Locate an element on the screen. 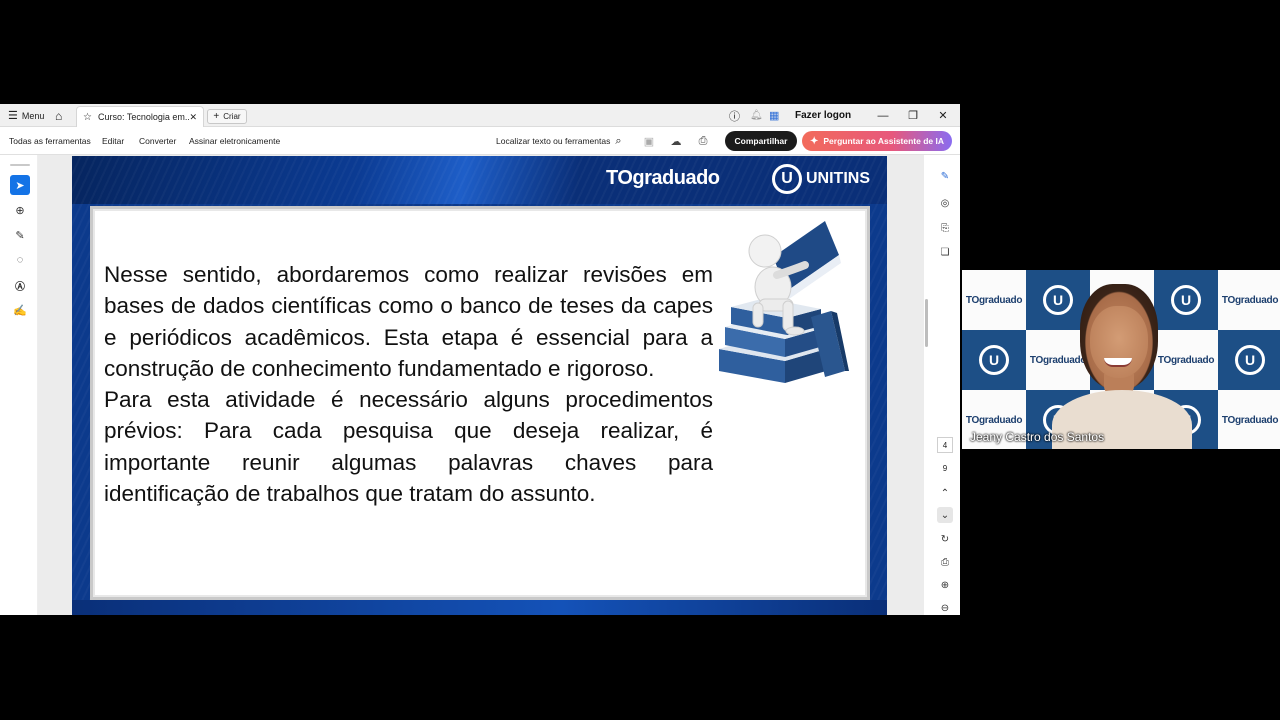 This screenshot has height=720, width=1280. refresh-icon: ↻ is located at coordinates (945, 539).